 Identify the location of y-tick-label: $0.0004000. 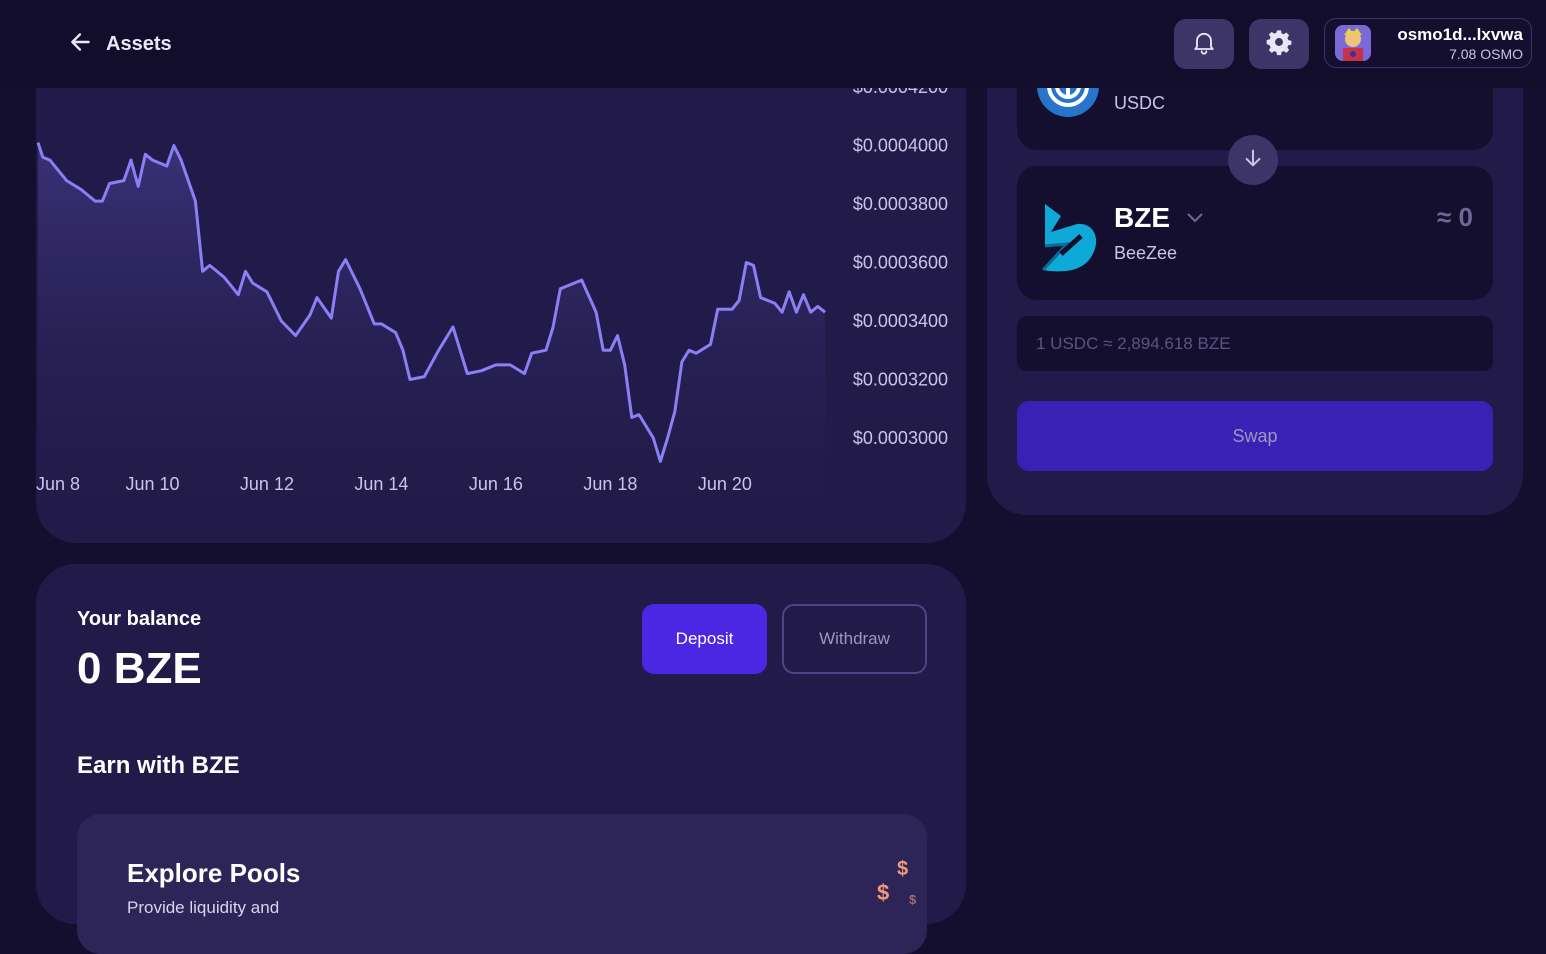
(900, 146).